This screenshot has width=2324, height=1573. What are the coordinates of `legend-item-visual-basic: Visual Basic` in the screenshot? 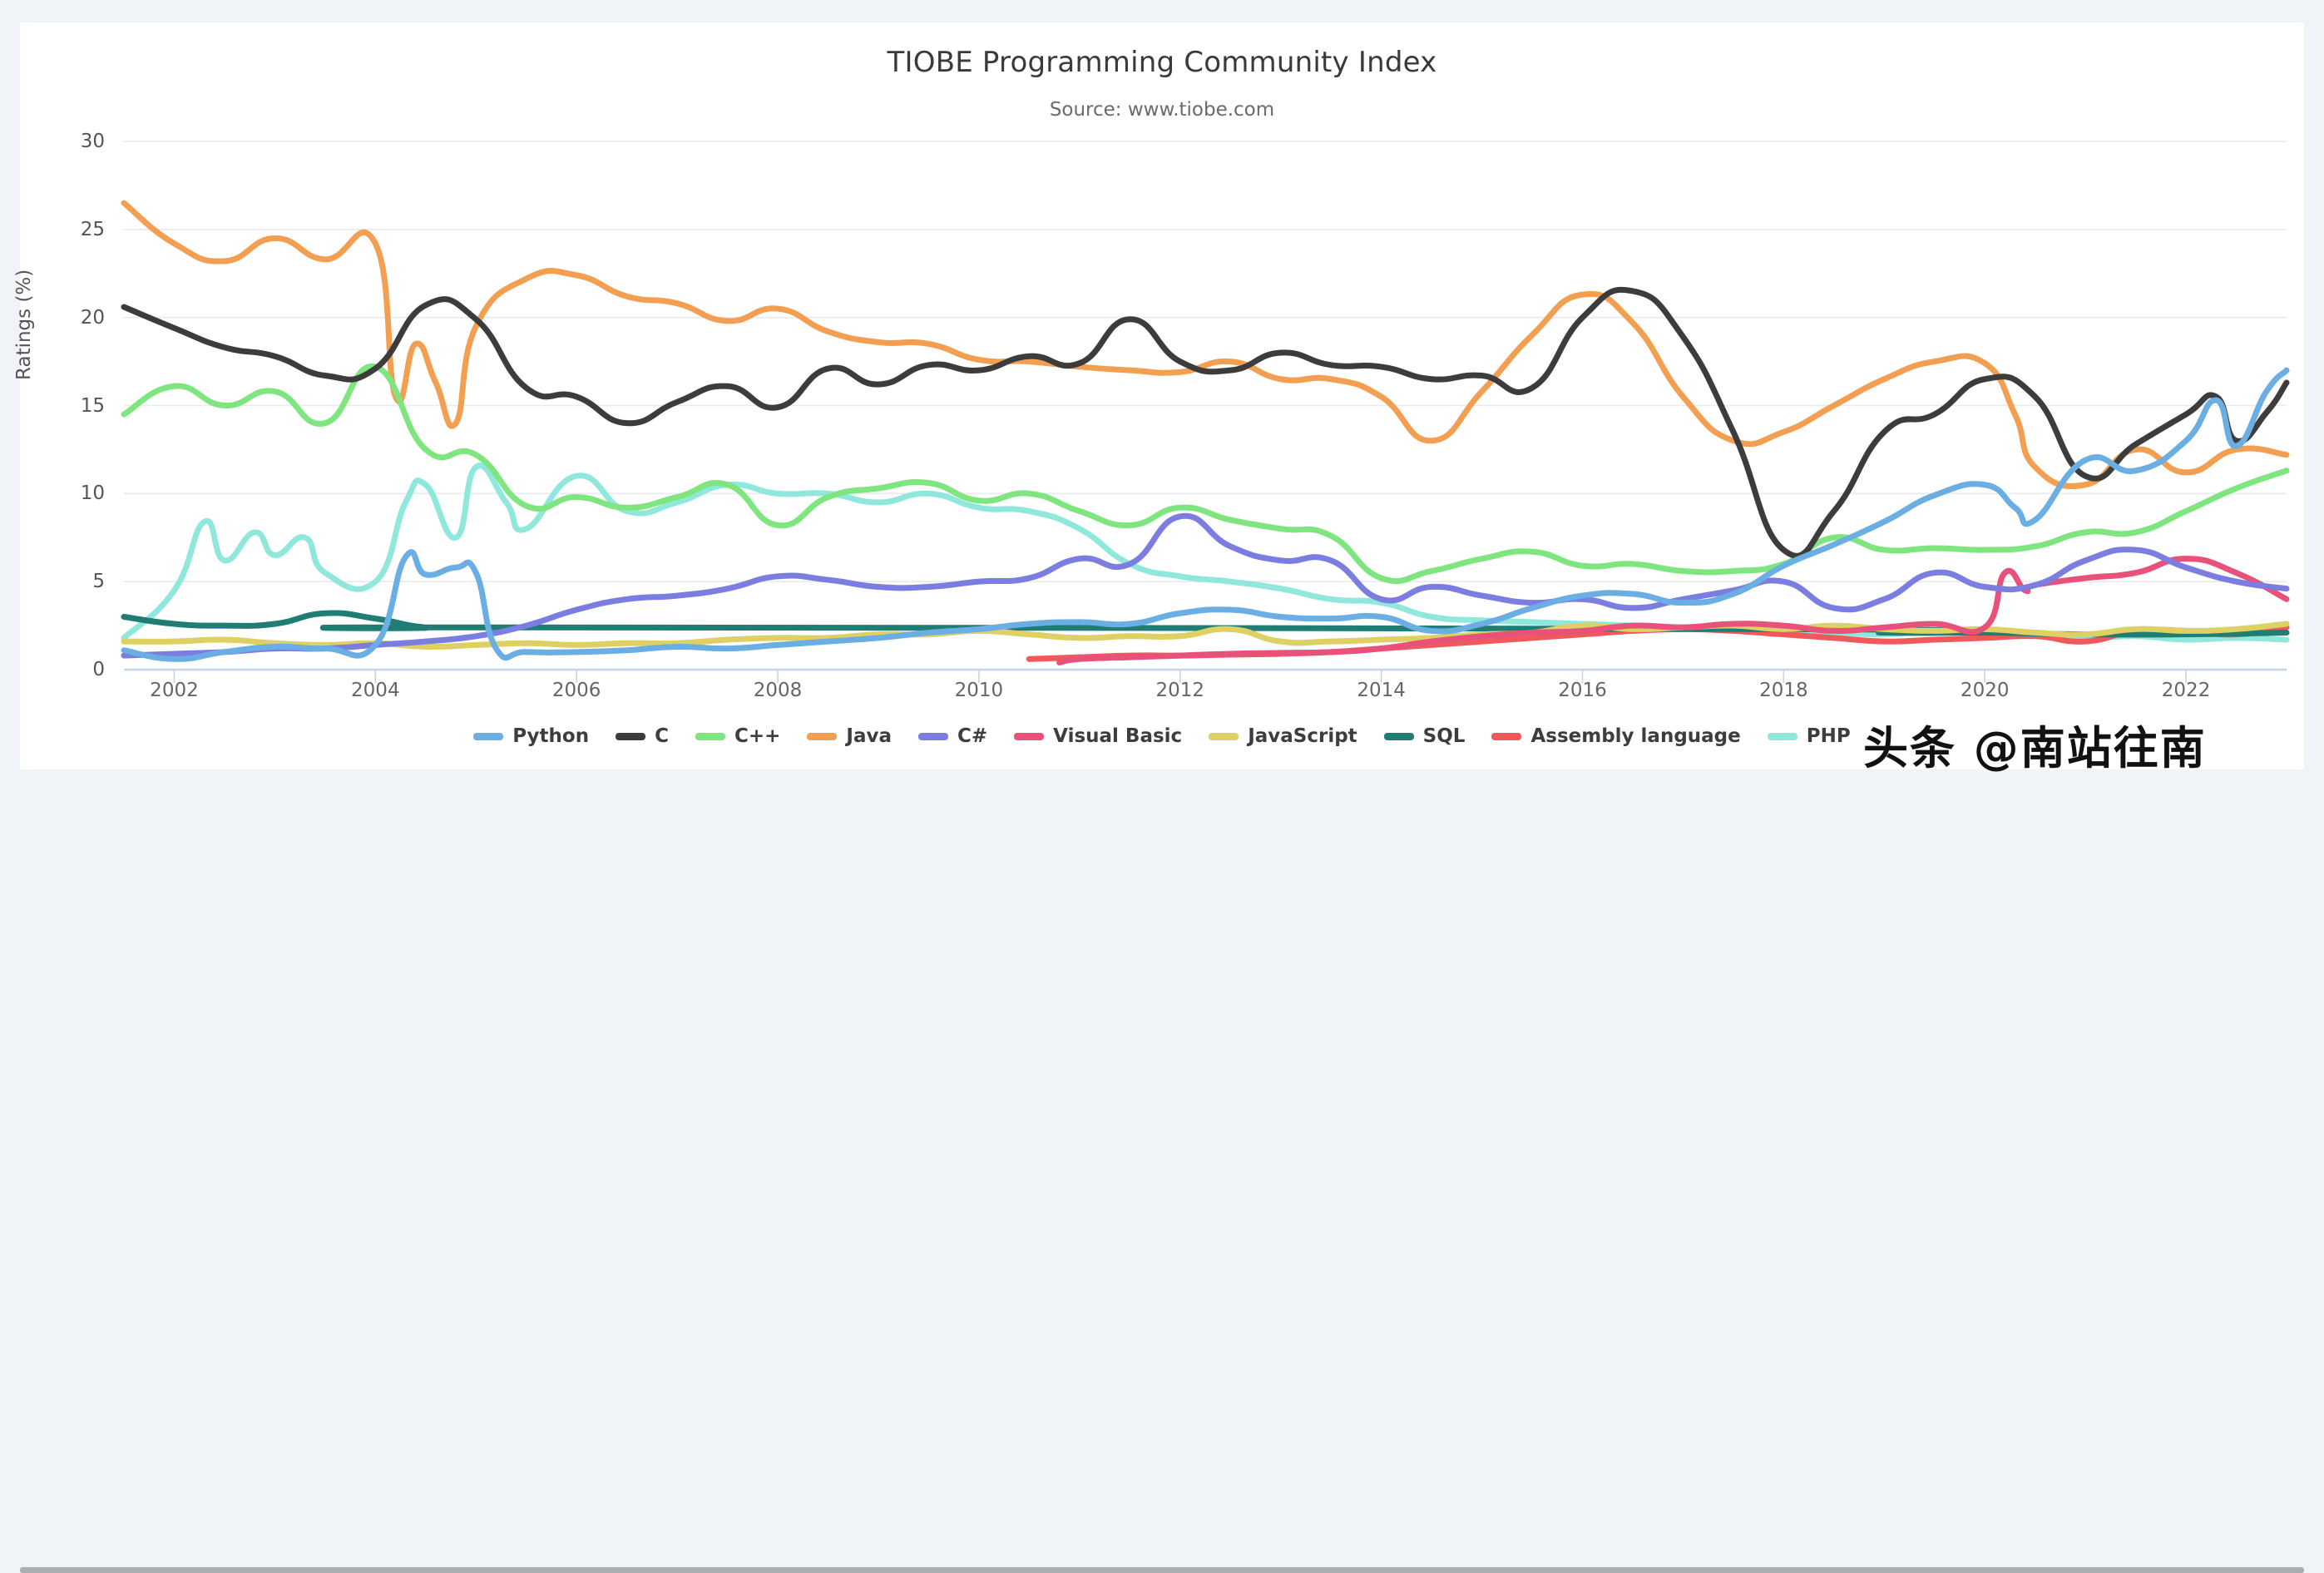 It's located at (1098, 736).